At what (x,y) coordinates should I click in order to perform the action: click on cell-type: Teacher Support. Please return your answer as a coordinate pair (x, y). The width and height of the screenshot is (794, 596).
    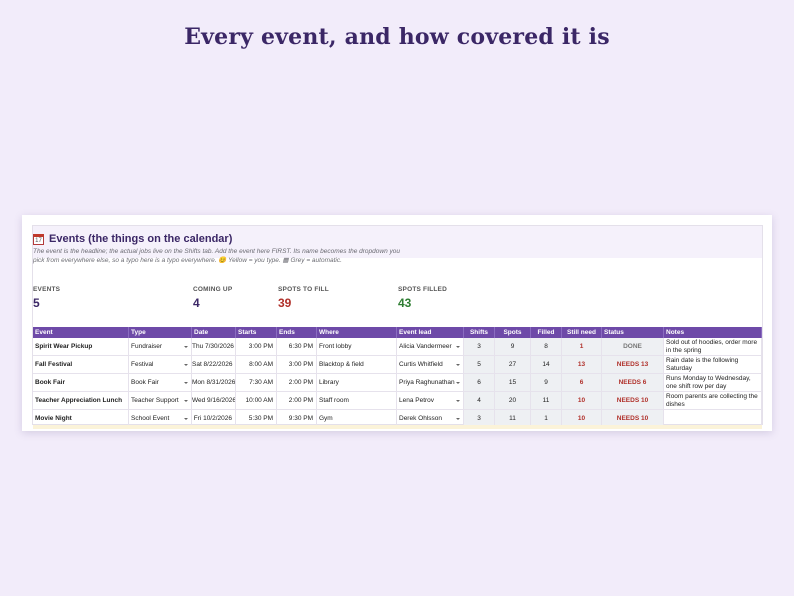
    Looking at the image, I should click on (160, 401).